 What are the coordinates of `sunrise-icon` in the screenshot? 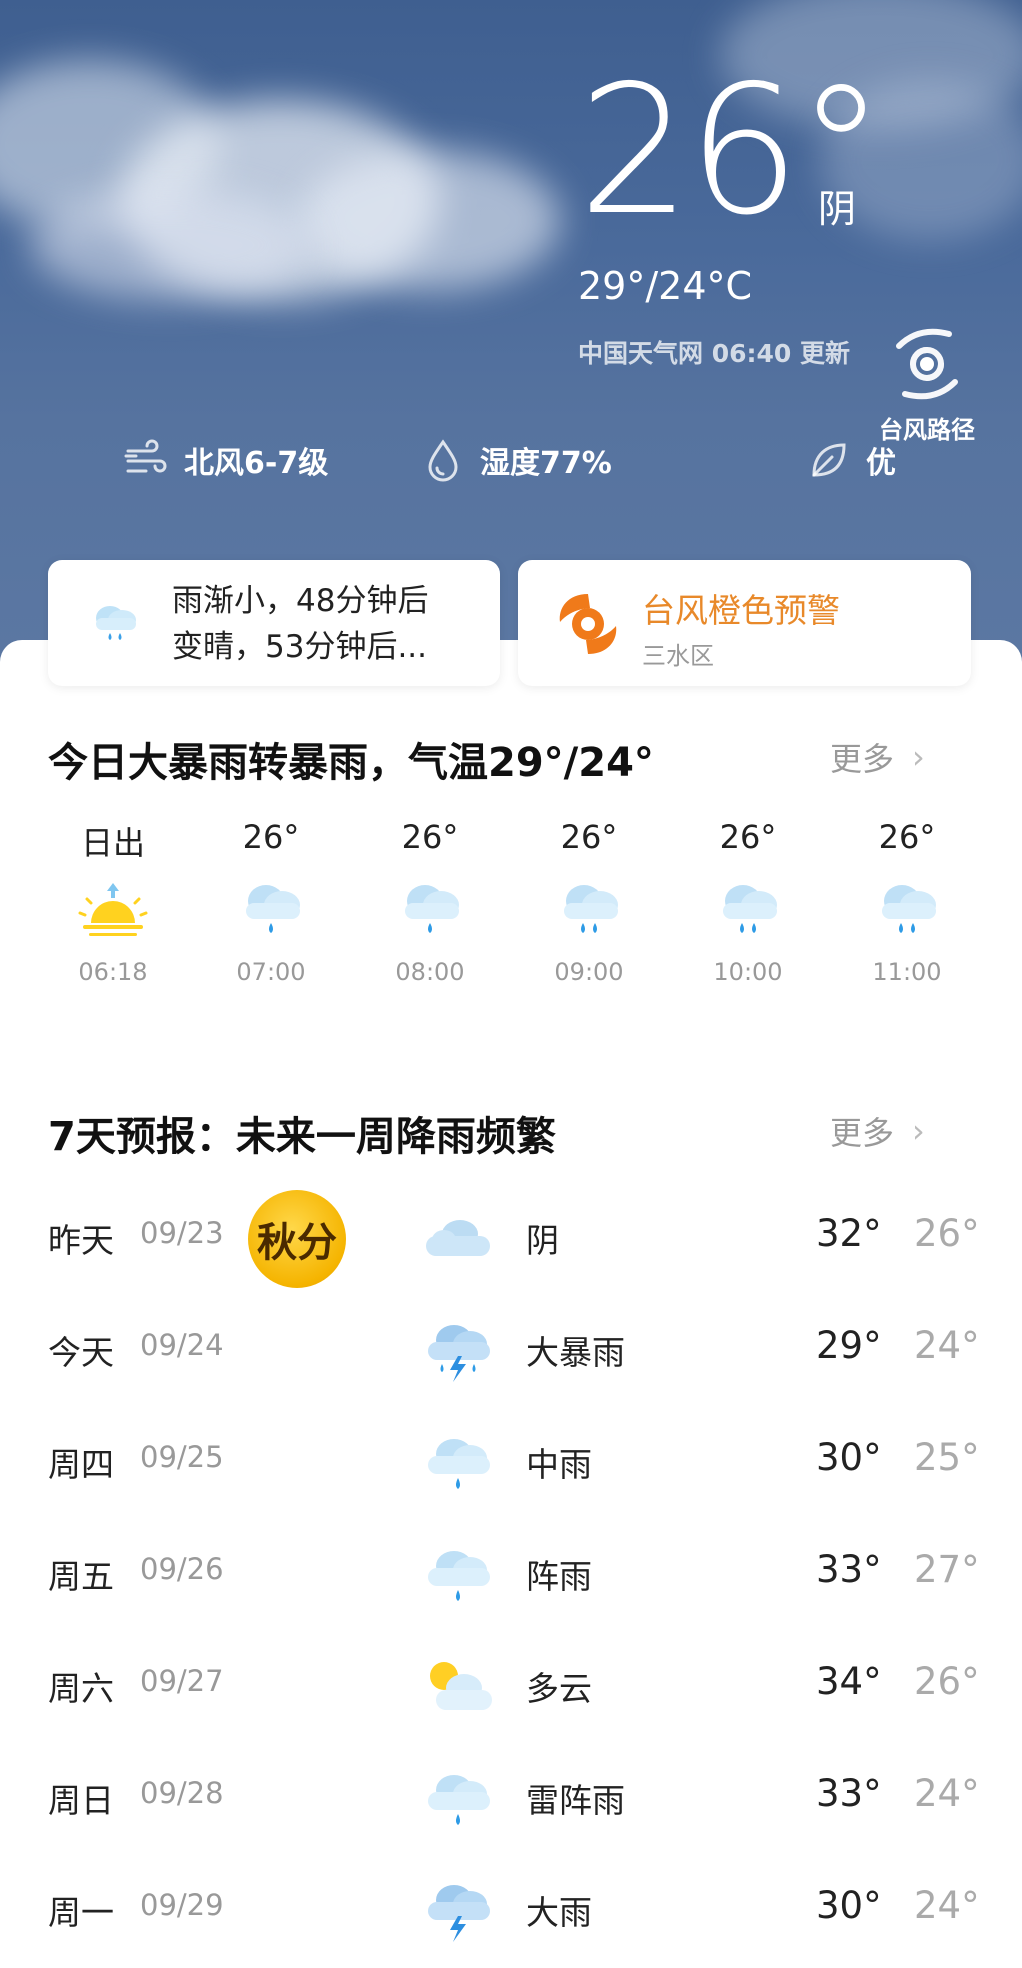 It's located at (113, 909).